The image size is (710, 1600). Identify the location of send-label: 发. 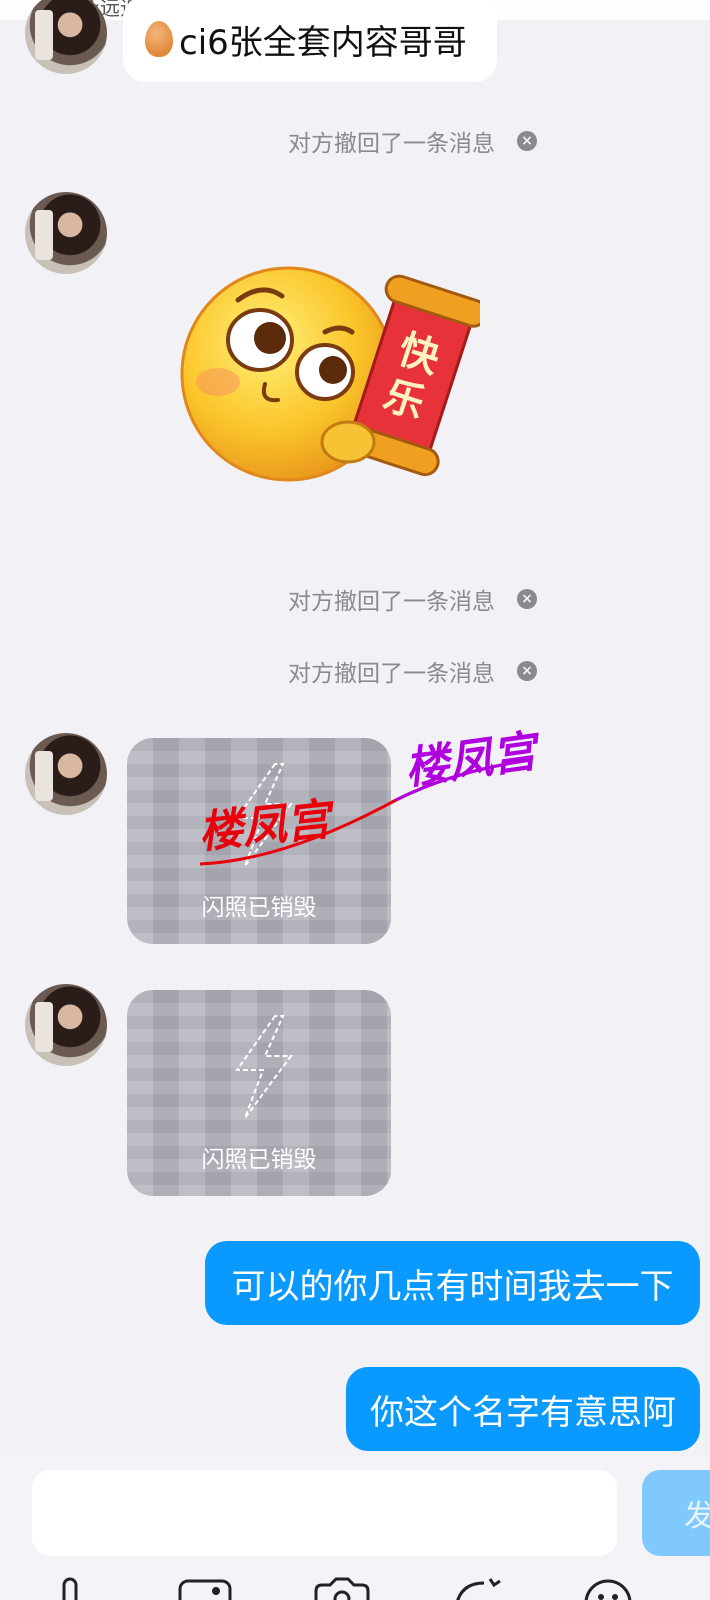
(697, 1516).